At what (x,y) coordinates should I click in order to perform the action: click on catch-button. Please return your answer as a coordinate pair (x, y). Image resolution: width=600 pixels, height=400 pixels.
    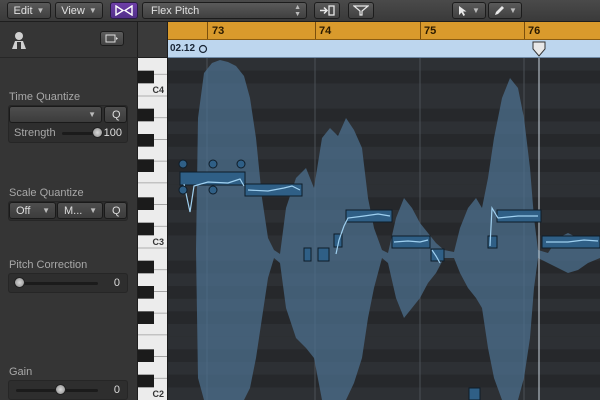
    Looking at the image, I should click on (327, 10).